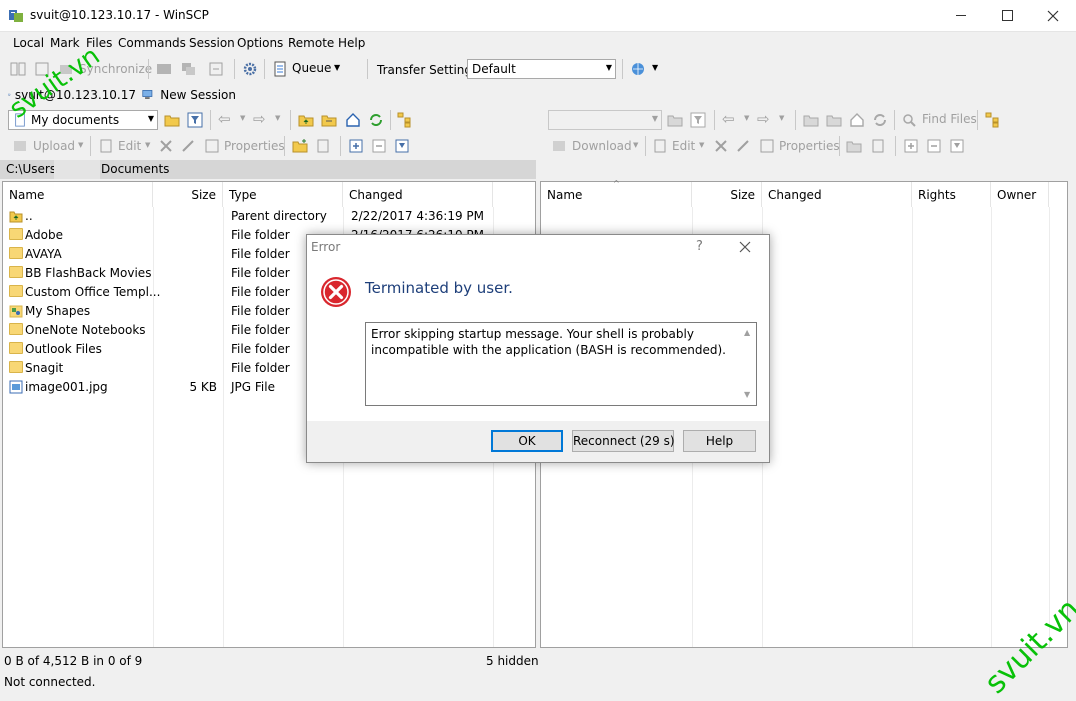 This screenshot has height=701, width=1076. Describe the element at coordinates (512, 661) in the screenshot. I see `hidden-files-count: 5 hidden` at that location.